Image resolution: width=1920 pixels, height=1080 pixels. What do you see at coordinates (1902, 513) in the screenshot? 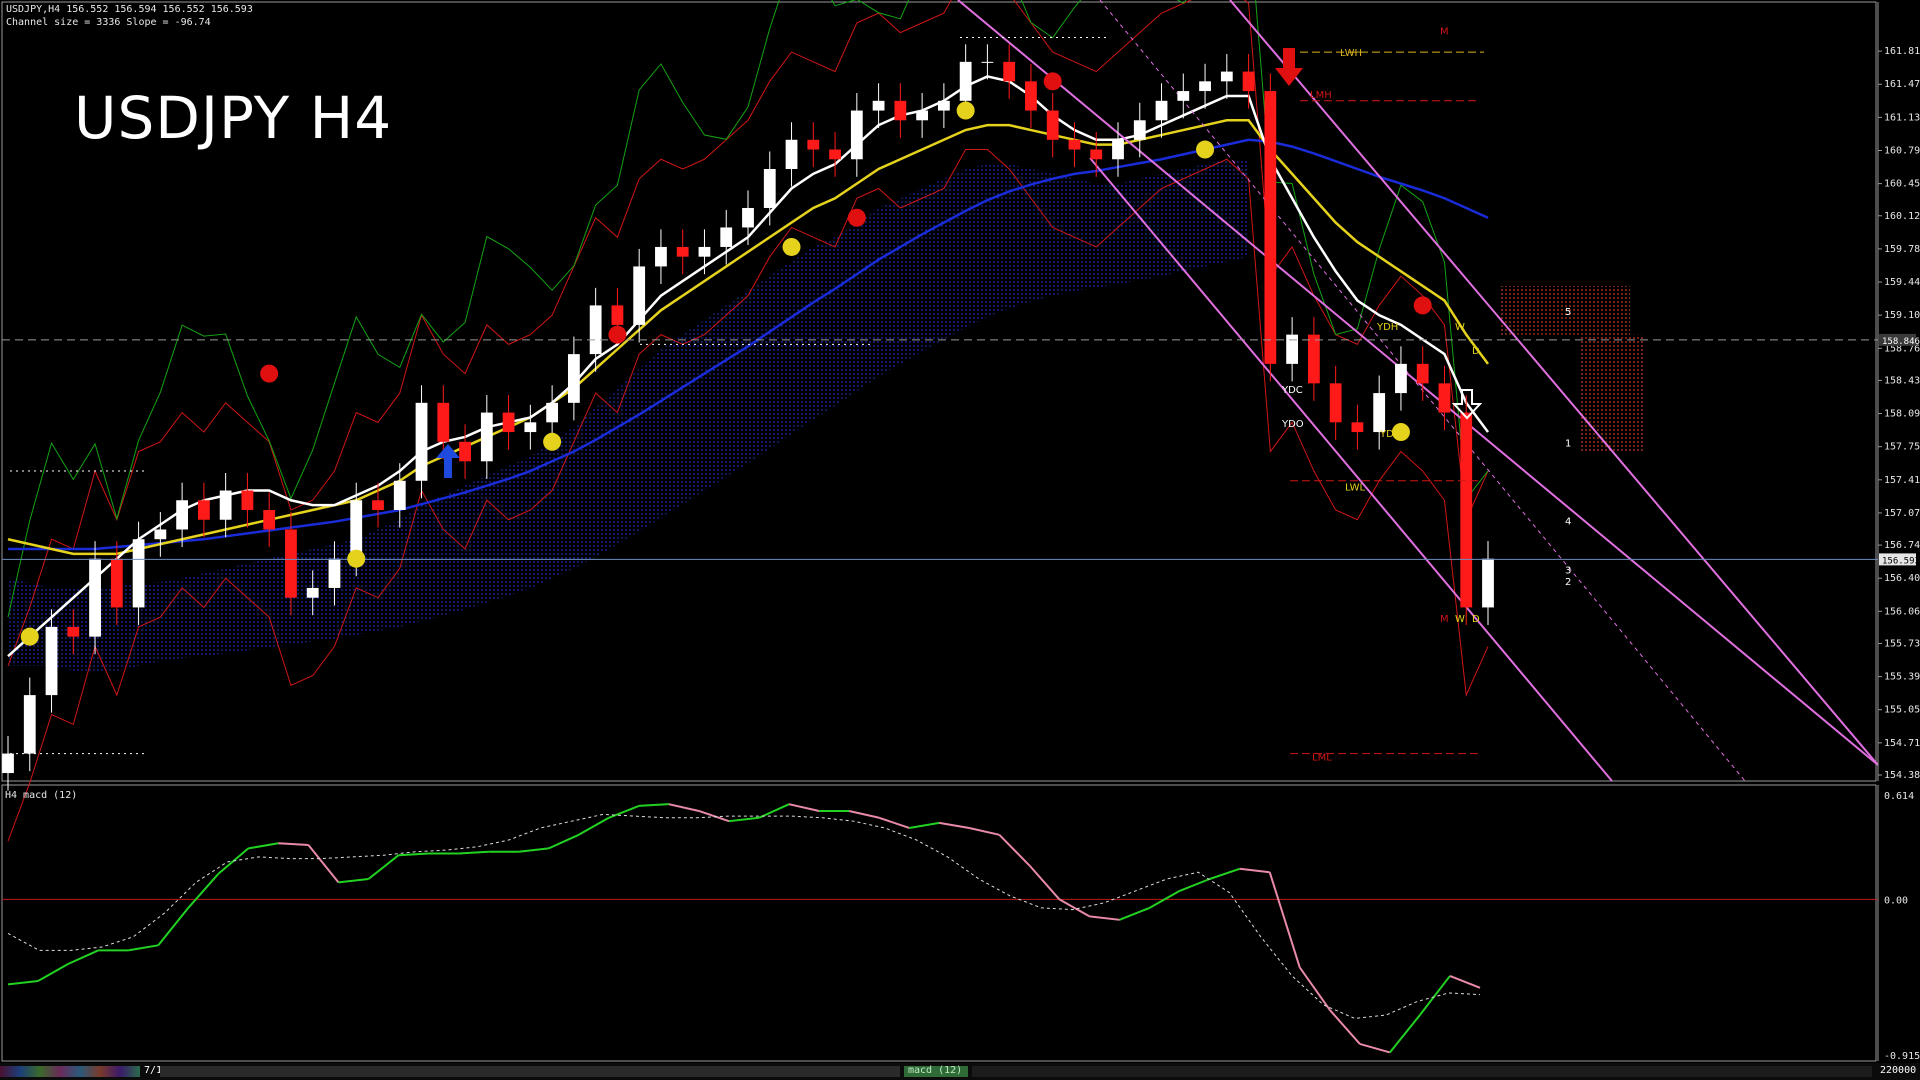
I see `price-tick-label: 157.070` at bounding box center [1902, 513].